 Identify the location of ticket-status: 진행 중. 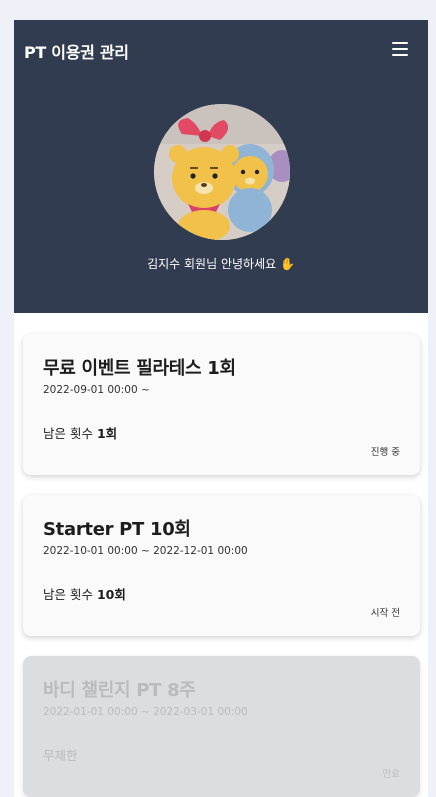
(385, 452).